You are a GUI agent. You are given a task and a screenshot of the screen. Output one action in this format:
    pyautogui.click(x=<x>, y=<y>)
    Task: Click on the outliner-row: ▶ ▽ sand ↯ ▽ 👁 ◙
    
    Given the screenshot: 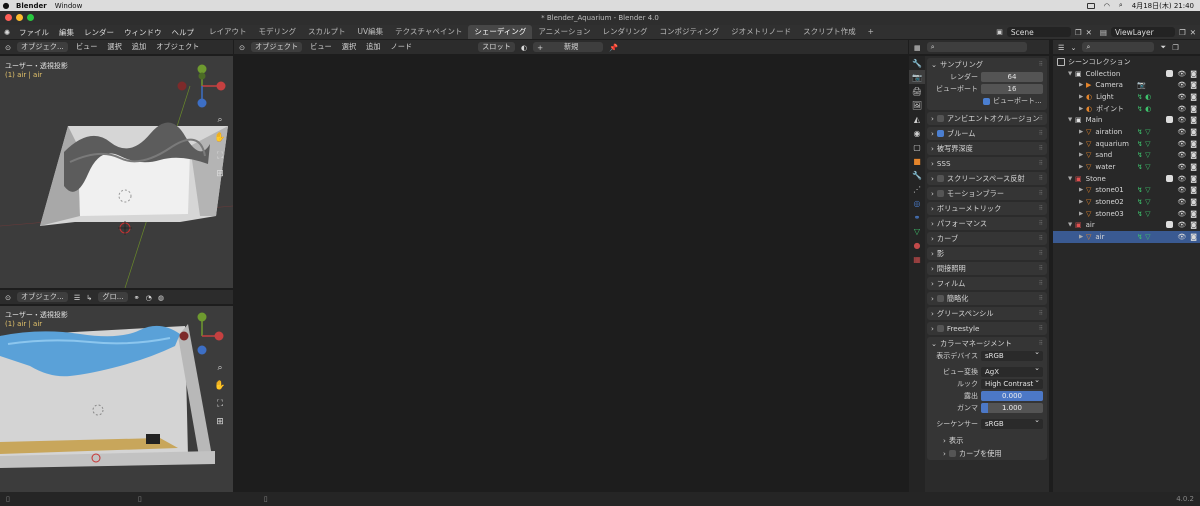 What is the action you would take?
    pyautogui.click(x=1126, y=156)
    